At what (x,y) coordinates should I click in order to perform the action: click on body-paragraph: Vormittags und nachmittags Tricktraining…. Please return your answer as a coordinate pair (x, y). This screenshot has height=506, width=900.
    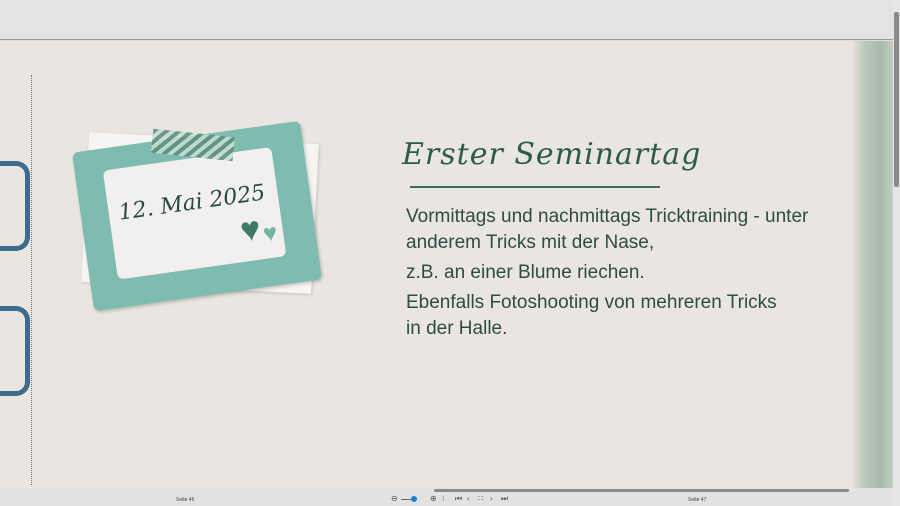
    Looking at the image, I should click on (607, 229).